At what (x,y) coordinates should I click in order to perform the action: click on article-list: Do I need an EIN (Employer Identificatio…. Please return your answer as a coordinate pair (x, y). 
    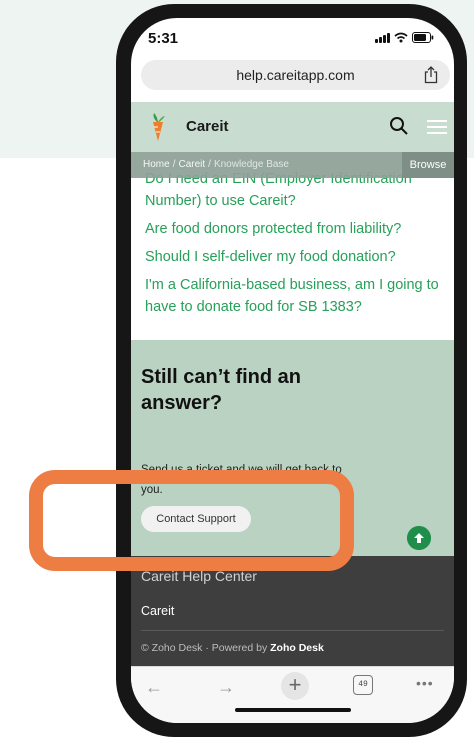
    Looking at the image, I should click on (295, 246).